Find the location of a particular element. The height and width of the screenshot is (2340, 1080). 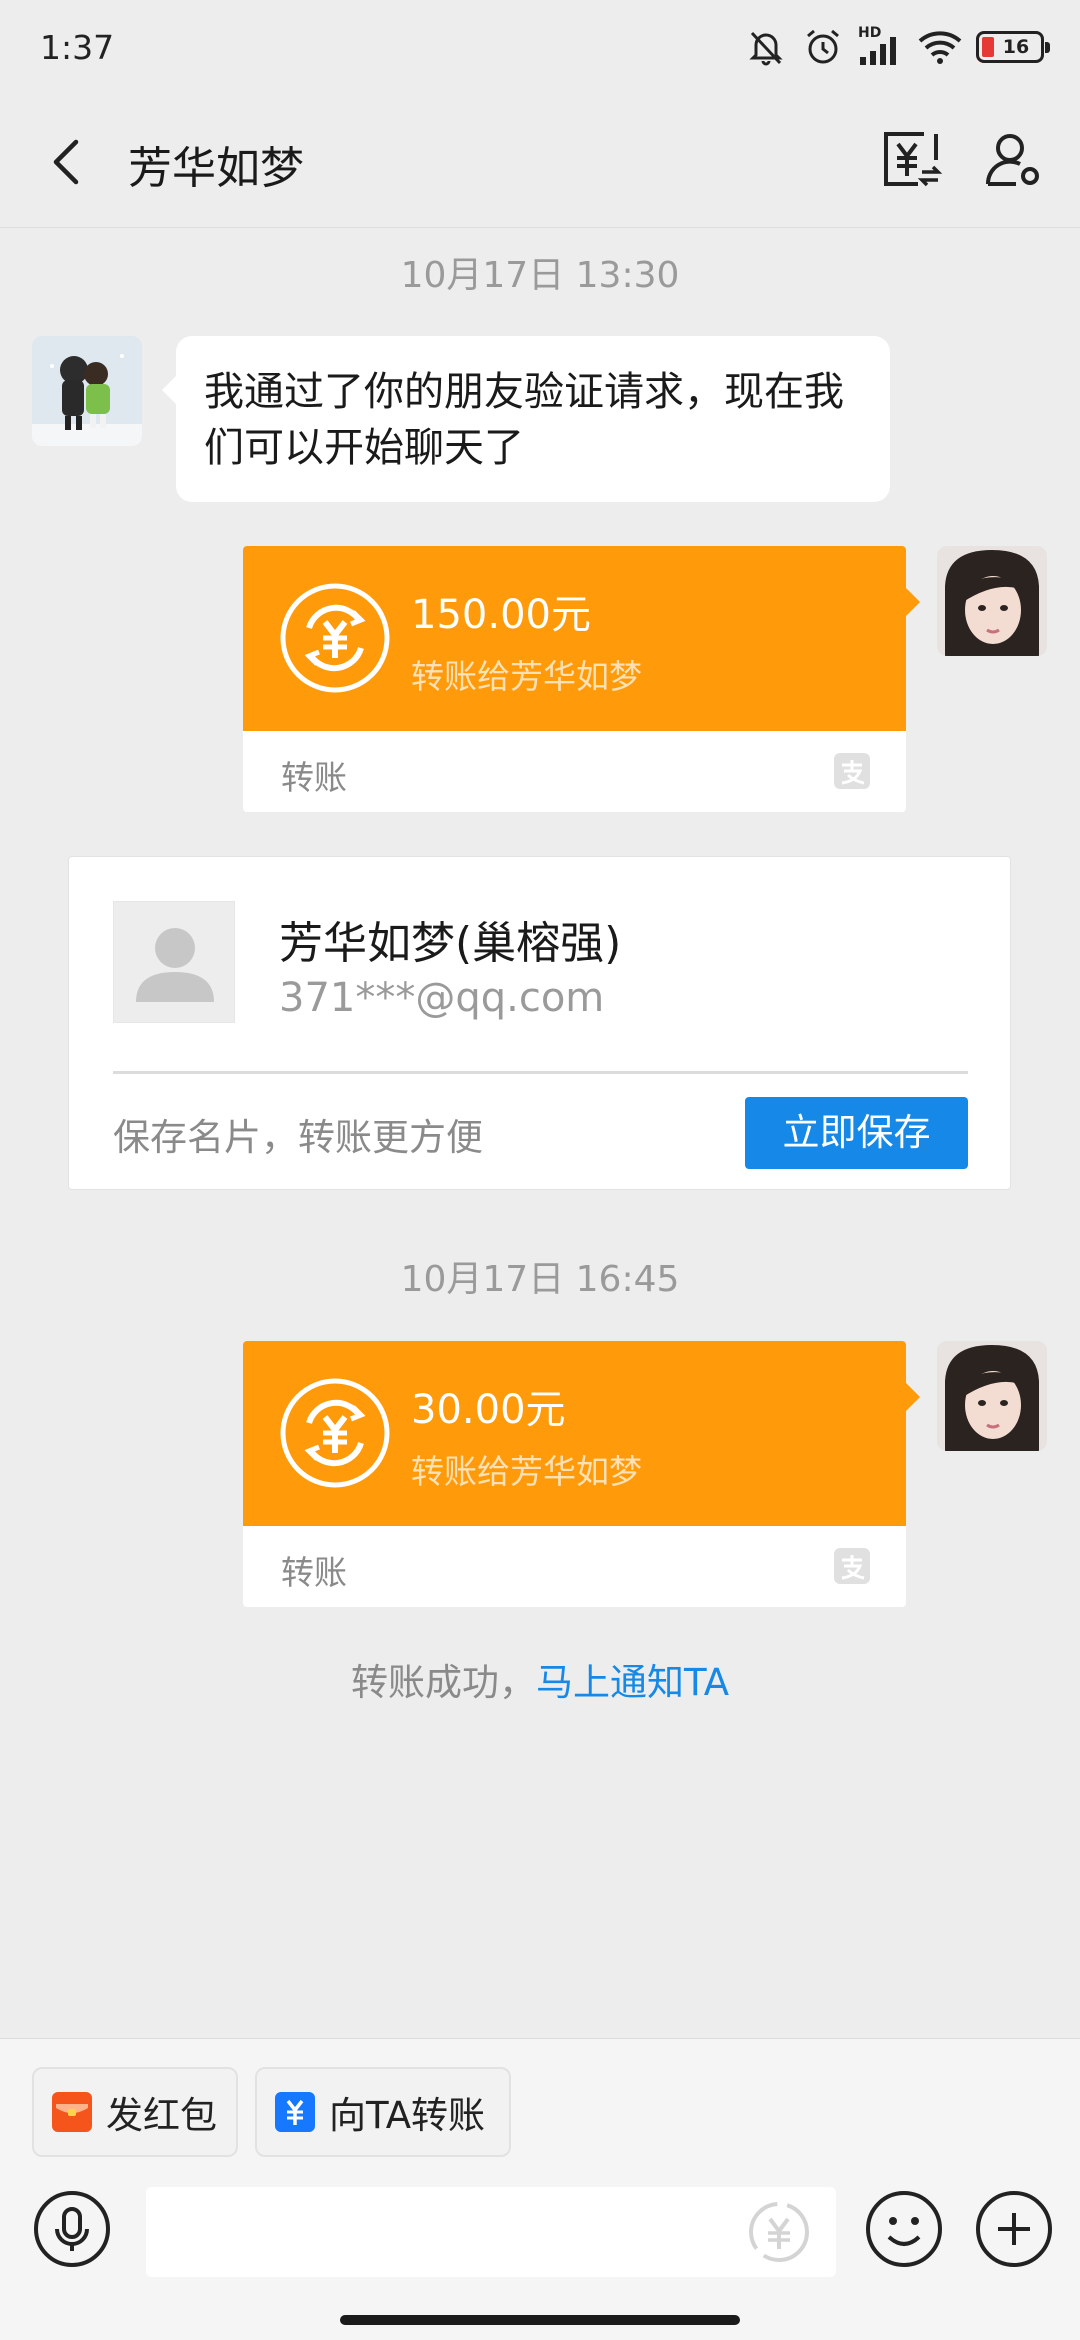

status-time: 1:37 is located at coordinates (77, 47).